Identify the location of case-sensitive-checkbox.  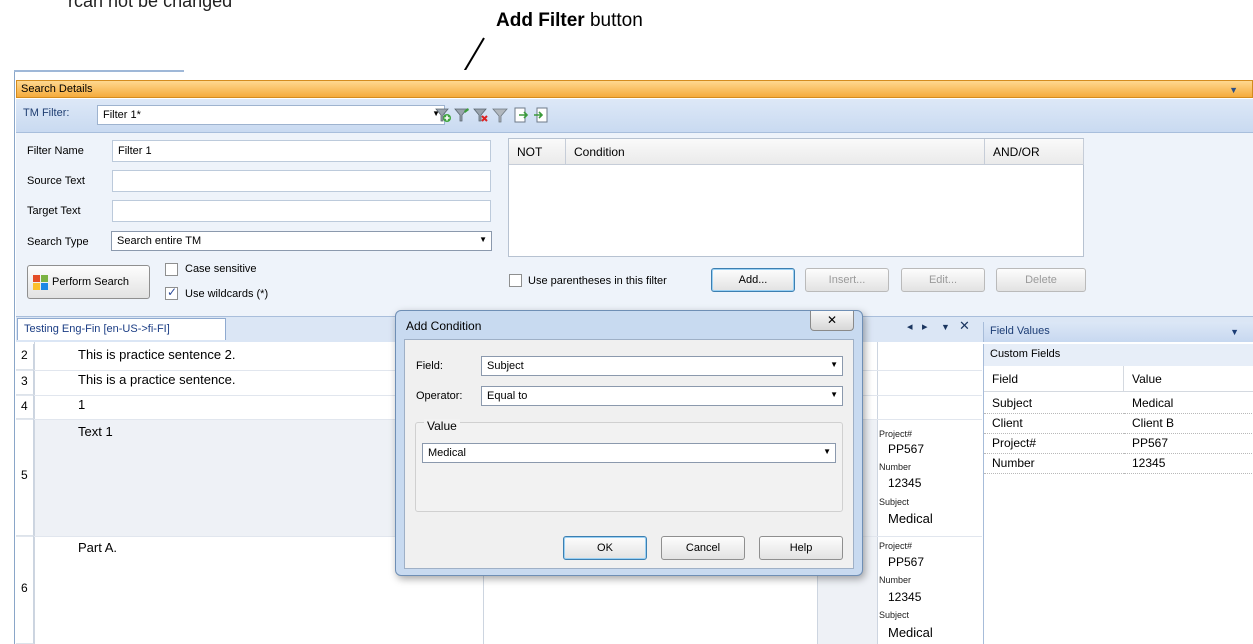
(171, 269).